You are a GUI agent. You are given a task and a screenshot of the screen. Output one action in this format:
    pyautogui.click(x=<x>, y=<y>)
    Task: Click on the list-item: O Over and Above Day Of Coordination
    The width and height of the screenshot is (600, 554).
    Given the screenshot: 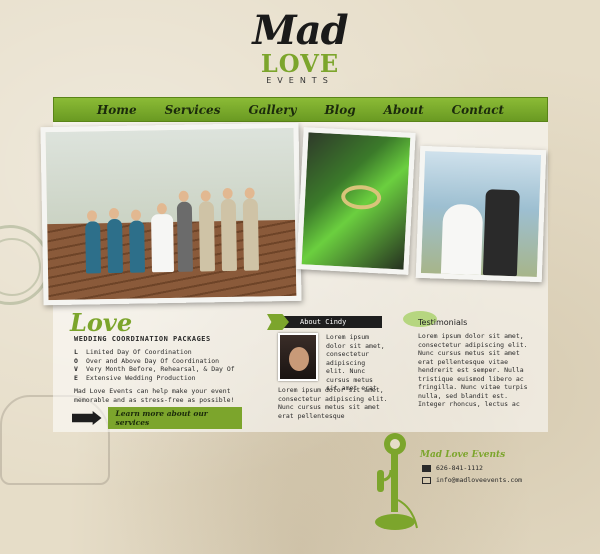 What is the action you would take?
    pyautogui.click(x=147, y=360)
    